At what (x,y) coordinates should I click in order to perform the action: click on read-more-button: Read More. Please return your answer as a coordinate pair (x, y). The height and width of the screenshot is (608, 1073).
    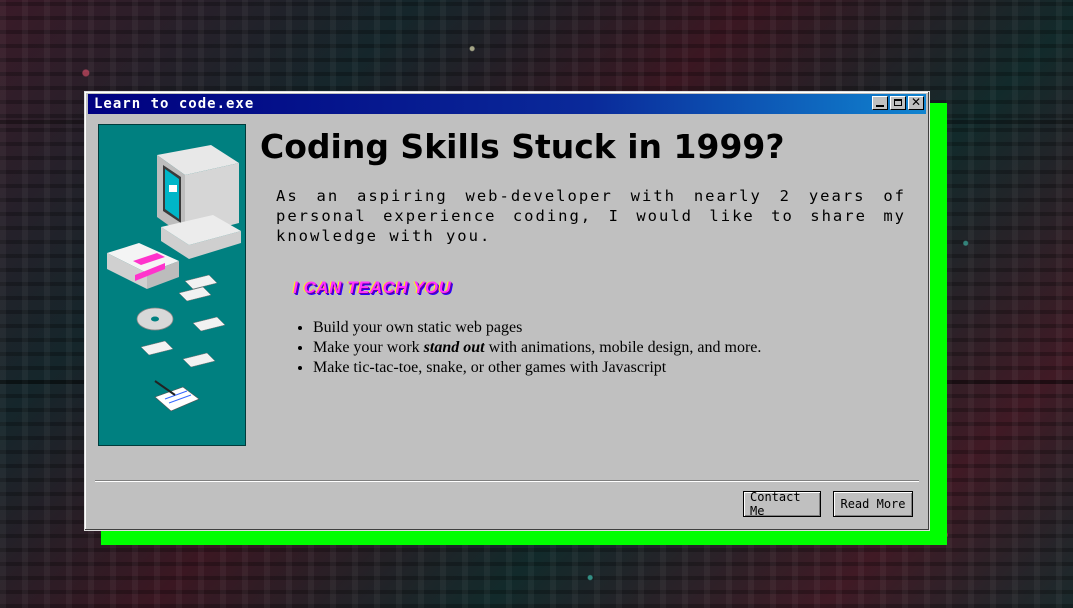
    Looking at the image, I should click on (873, 504).